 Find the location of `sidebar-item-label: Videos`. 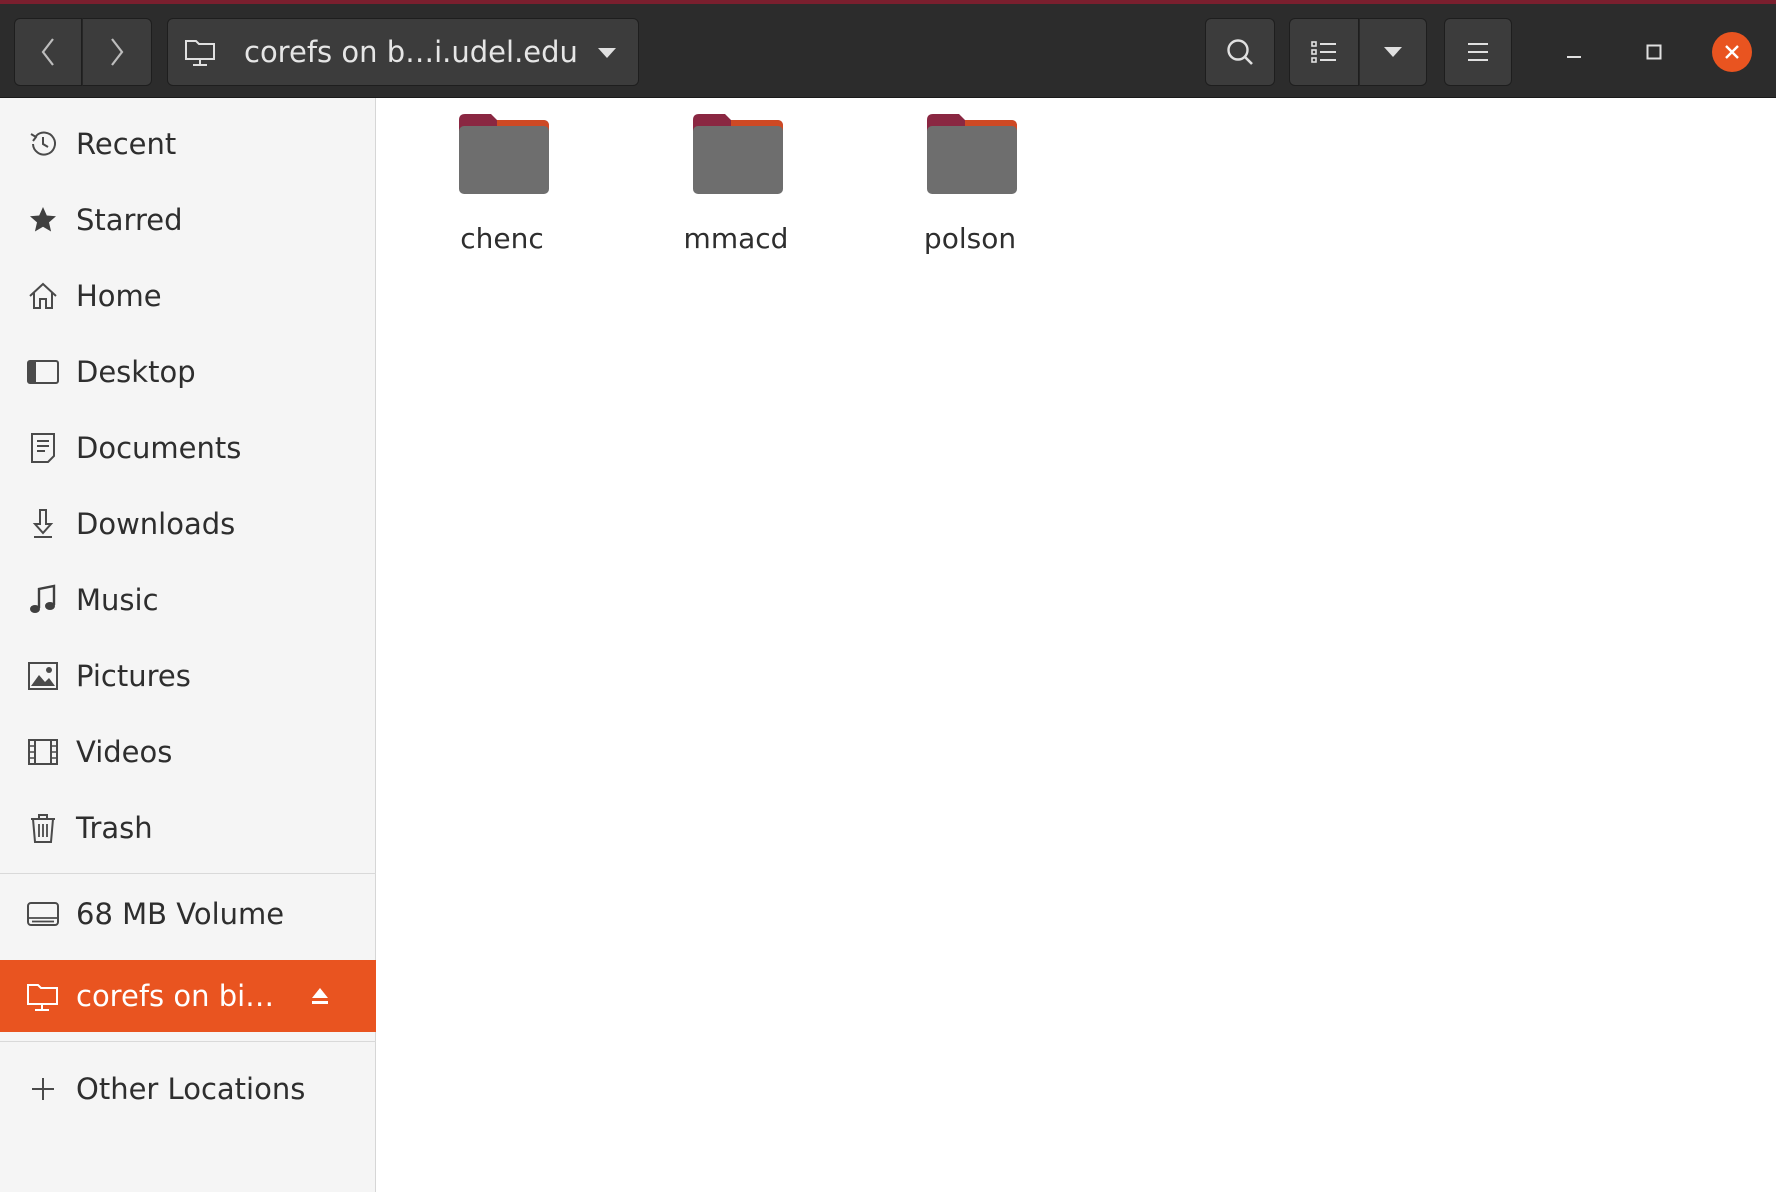

sidebar-item-label: Videos is located at coordinates (124, 752).